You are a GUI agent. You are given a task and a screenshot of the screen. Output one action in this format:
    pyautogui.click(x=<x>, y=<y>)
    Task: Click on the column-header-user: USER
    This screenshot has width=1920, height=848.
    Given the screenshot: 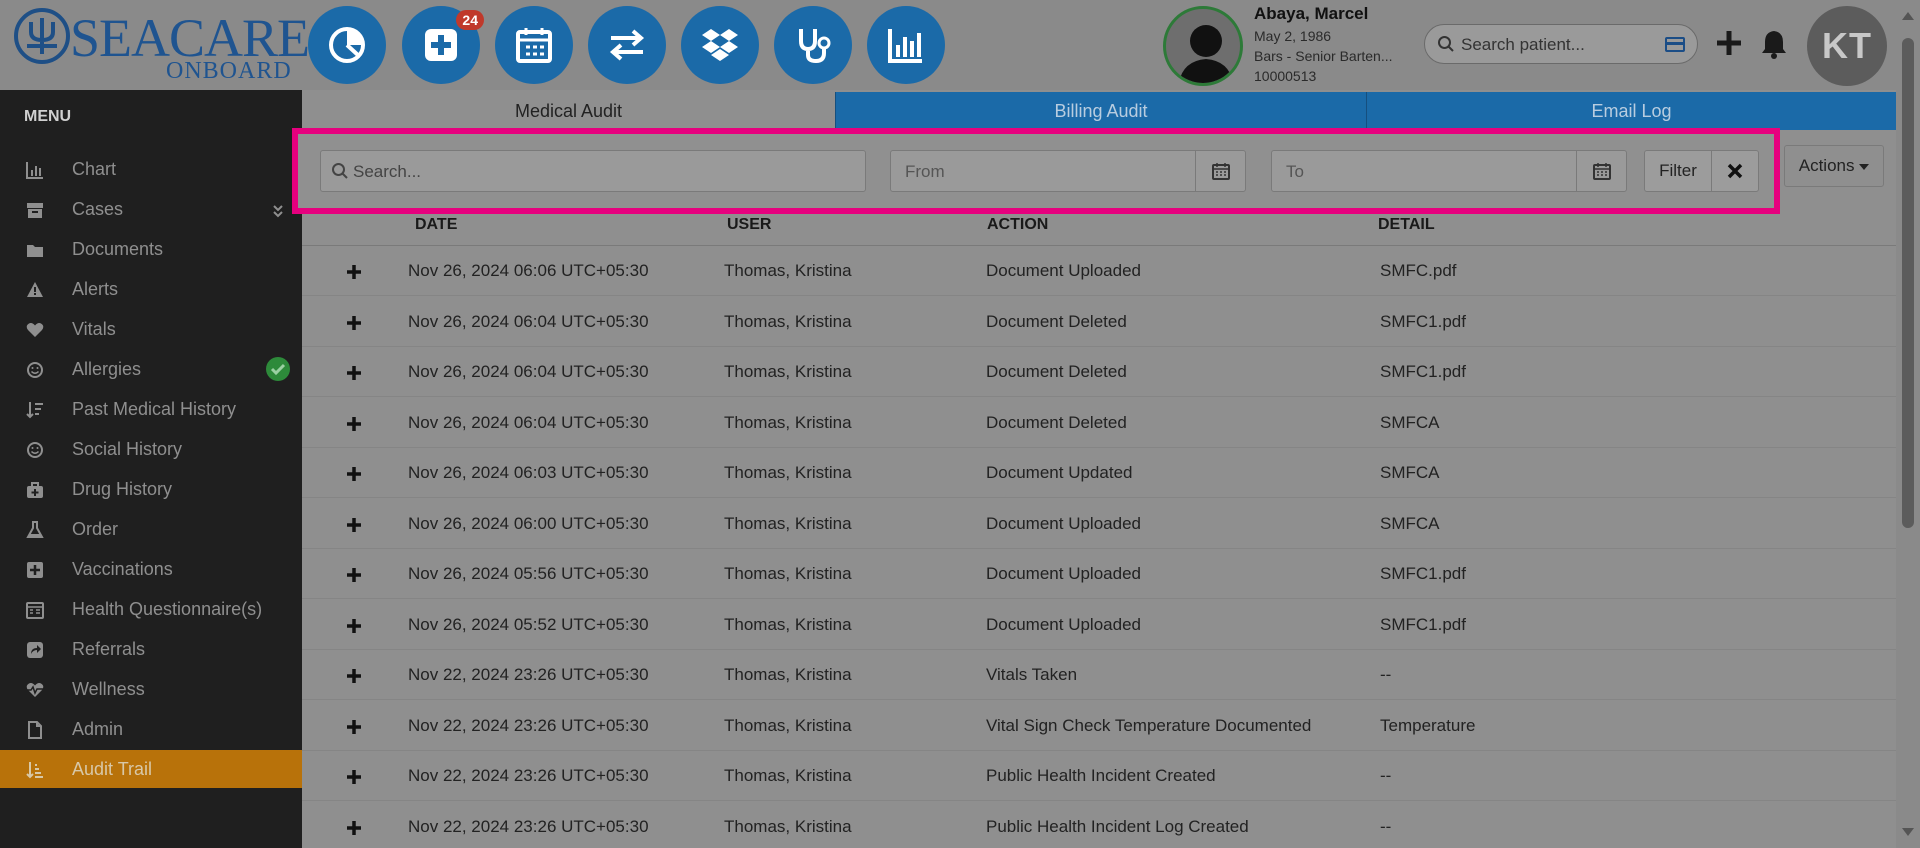 What is the action you would take?
    pyautogui.click(x=749, y=225)
    